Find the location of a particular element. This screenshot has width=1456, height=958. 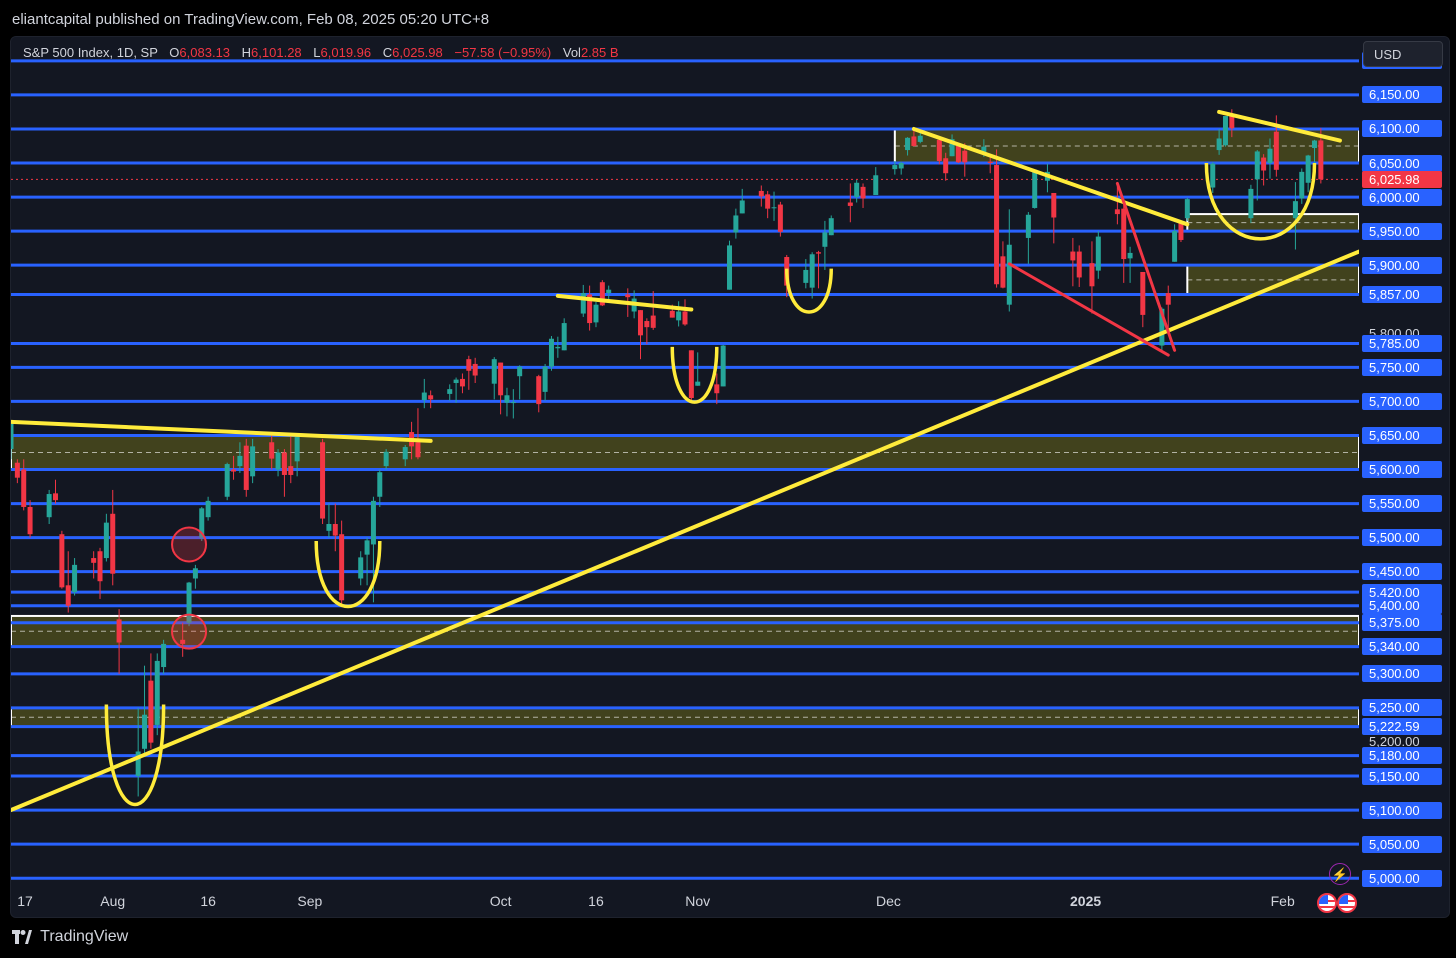

price-axis-label: 5,950.00 is located at coordinates (1402, 231).